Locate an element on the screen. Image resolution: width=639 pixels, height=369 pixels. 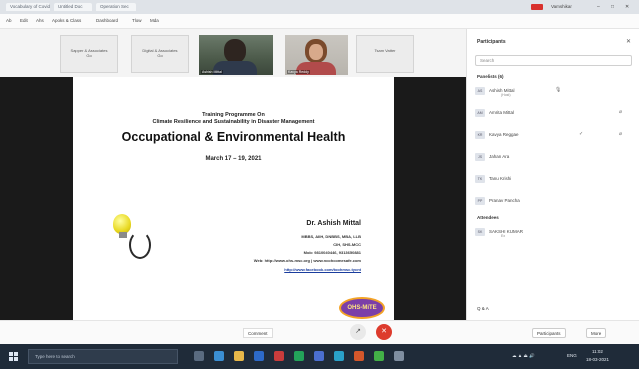
avatar: TK is located at coordinates (480, 179).